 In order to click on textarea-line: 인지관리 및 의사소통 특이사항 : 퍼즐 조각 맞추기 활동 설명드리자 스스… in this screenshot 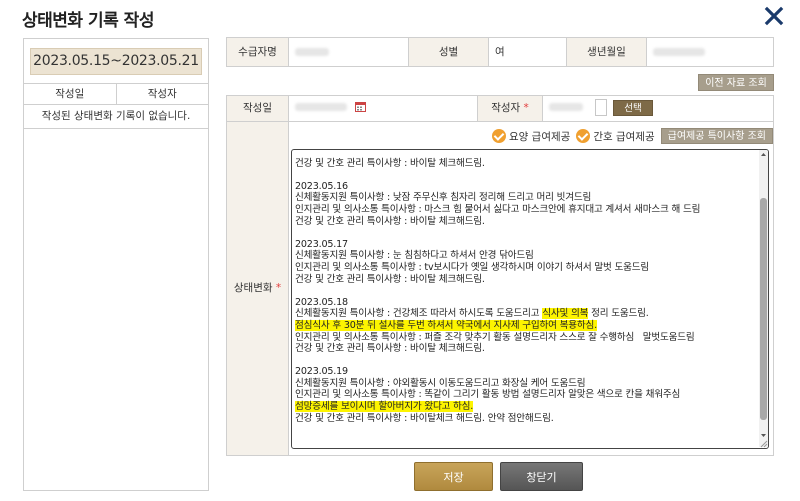, I will do `click(495, 337)`.